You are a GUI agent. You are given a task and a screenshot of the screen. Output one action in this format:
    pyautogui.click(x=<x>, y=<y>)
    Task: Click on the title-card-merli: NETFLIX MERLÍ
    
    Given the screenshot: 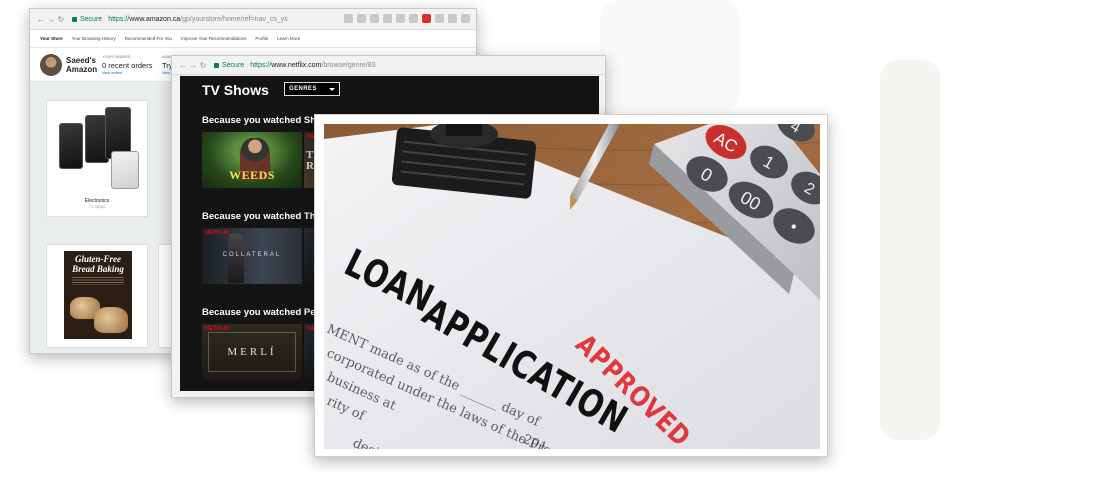 What is the action you would take?
    pyautogui.click(x=252, y=352)
    